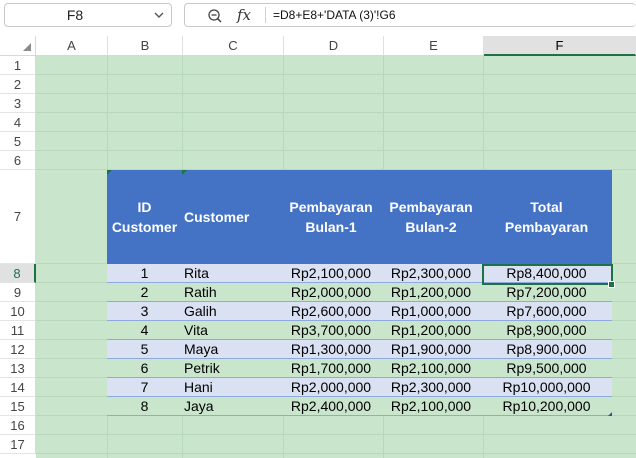 This screenshot has height=458, width=636. What do you see at coordinates (144, 217) in the screenshot?
I see `header-id: ID Customer` at bounding box center [144, 217].